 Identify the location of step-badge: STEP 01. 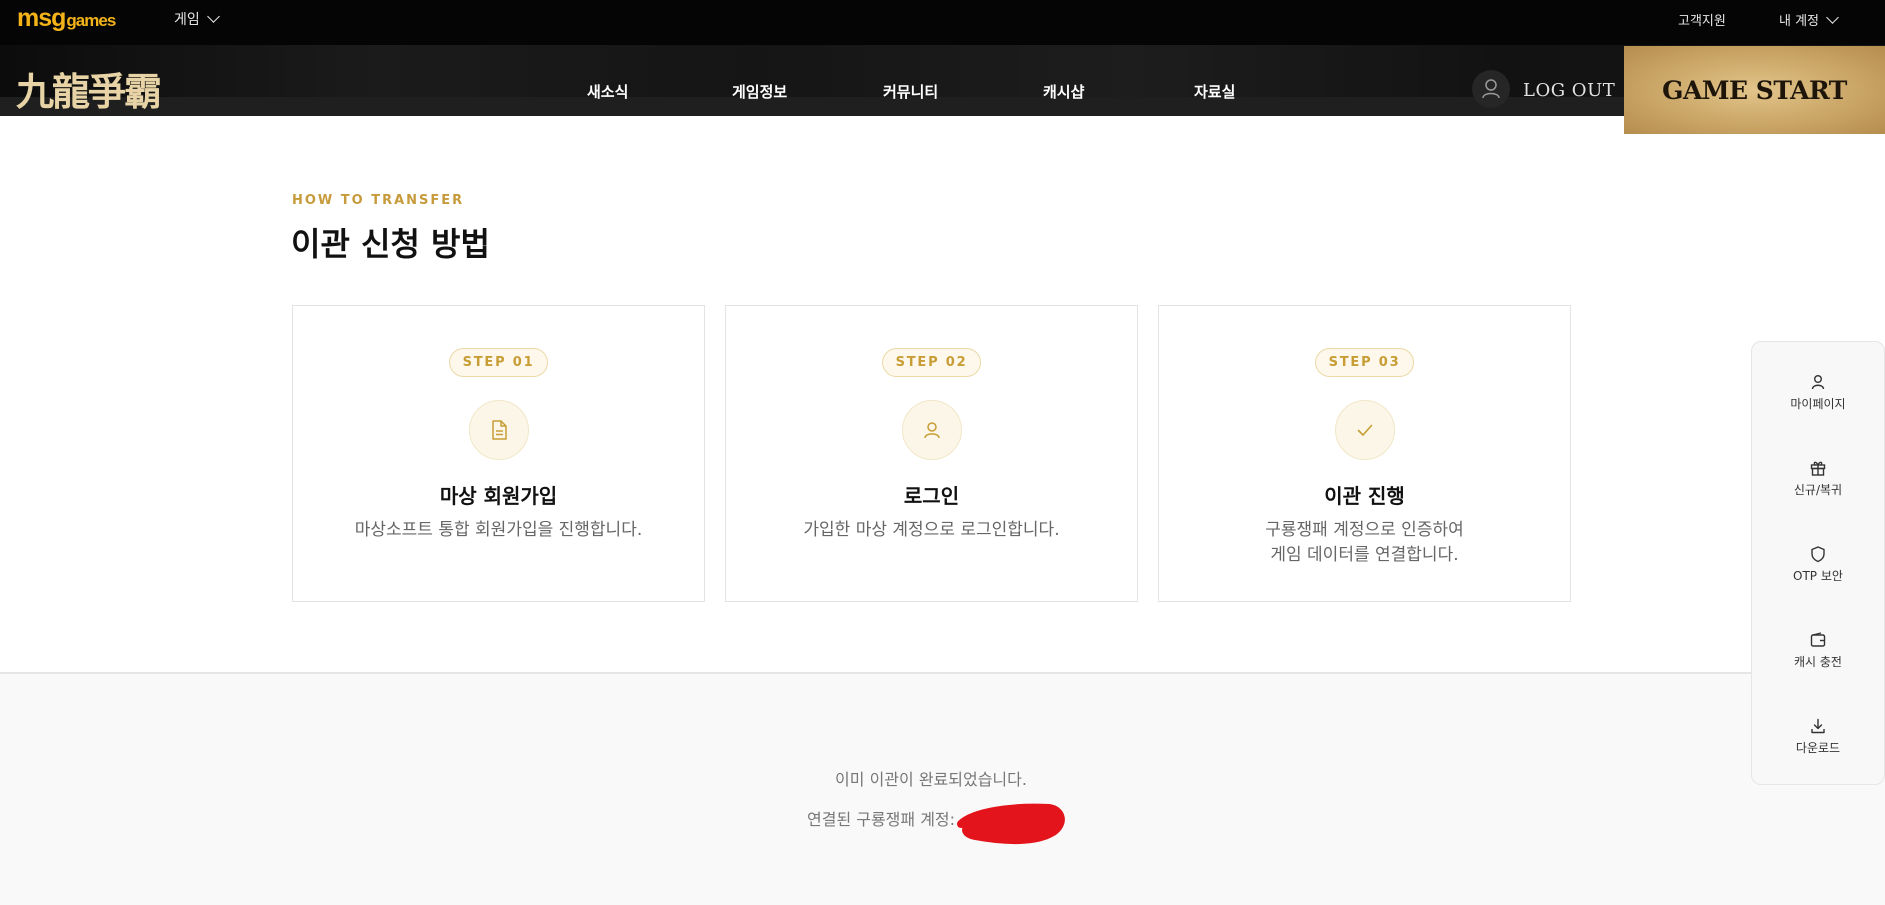
(498, 362).